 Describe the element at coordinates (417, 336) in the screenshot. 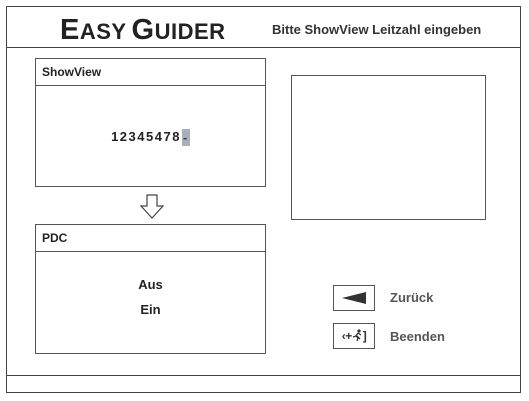

I see `exit-label: Beenden` at that location.